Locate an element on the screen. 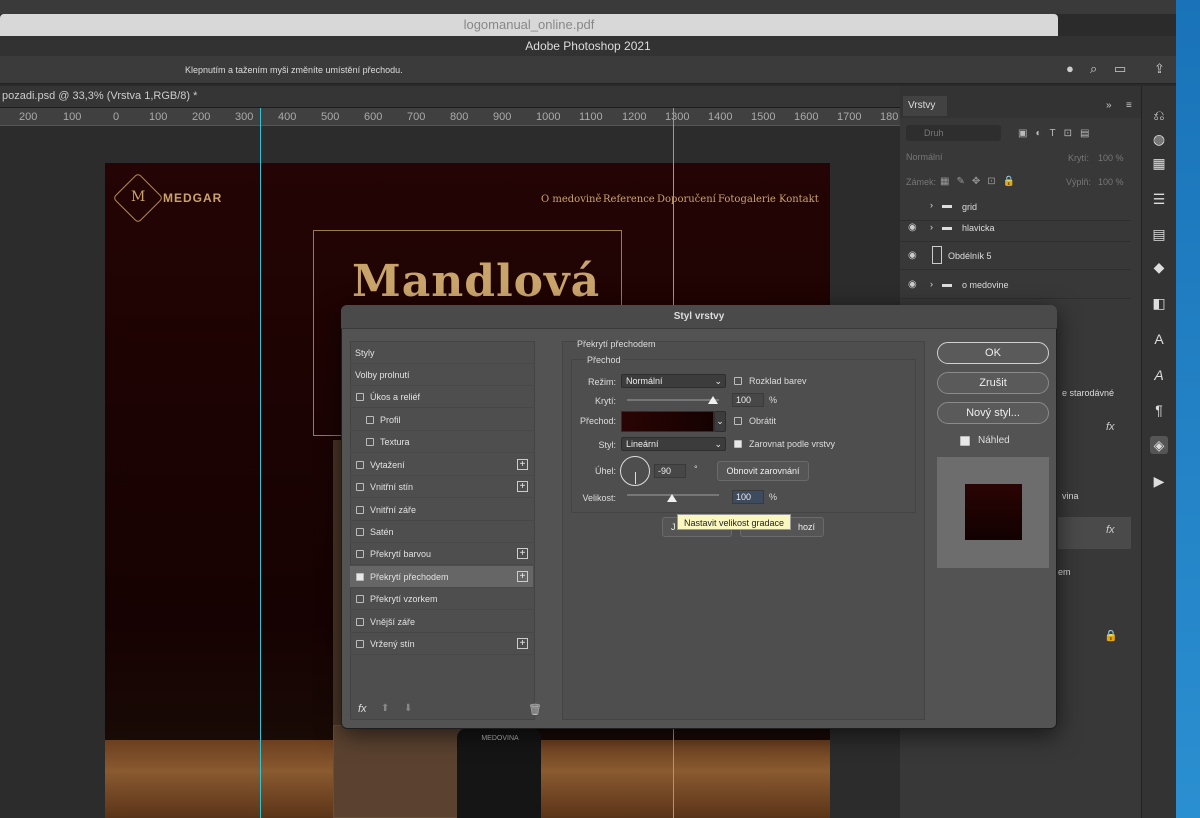 This screenshot has width=1200, height=818. layer-name: hlavicka is located at coordinates (978, 228).